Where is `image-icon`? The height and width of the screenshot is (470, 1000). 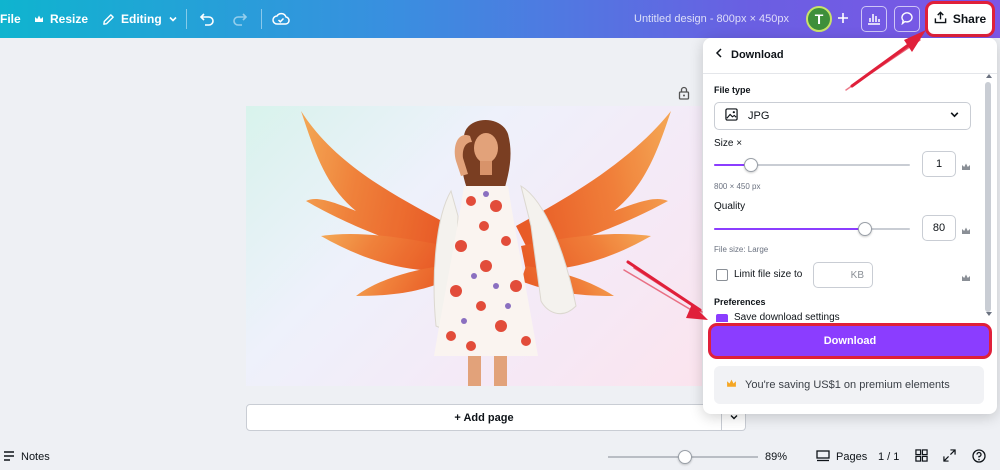 image-icon is located at coordinates (731, 116).